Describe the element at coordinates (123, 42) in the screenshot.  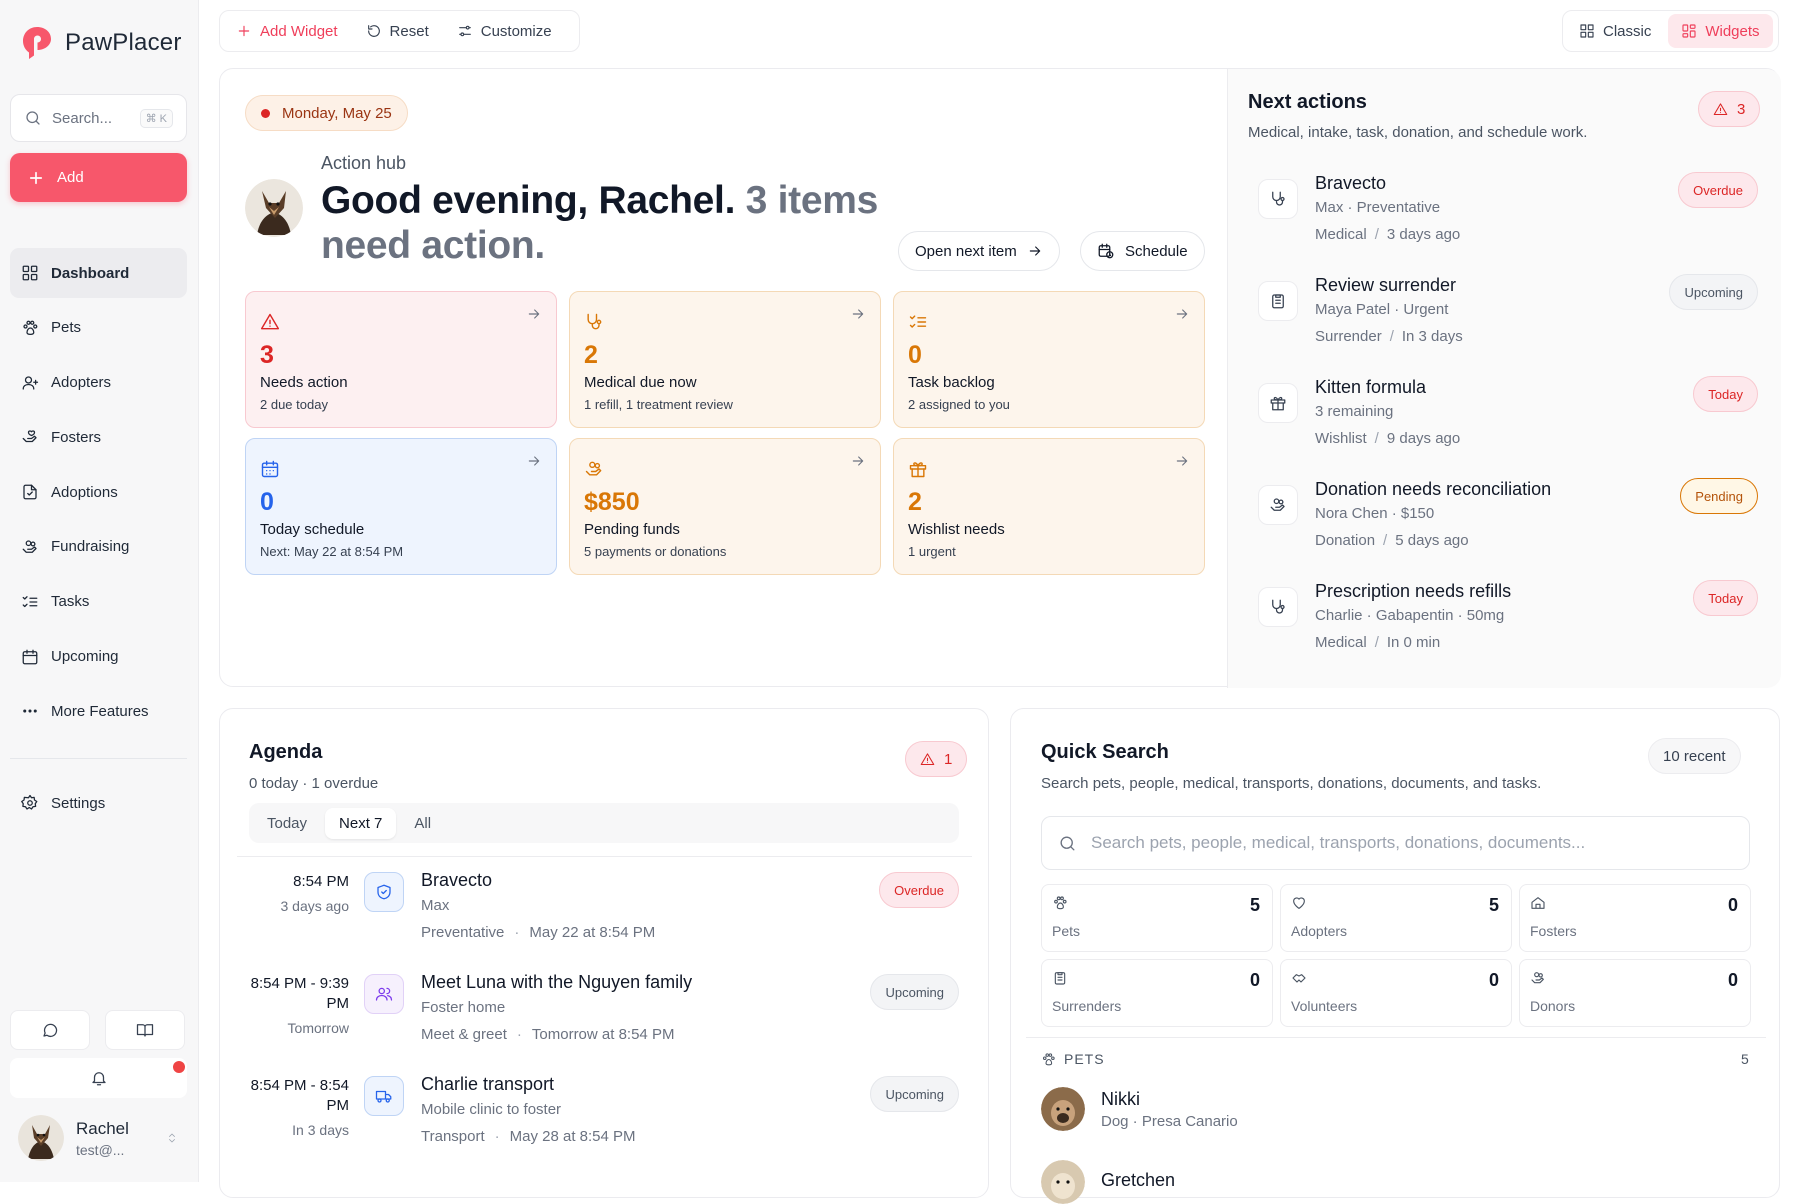
I see `brand-name: PawPlacer` at that location.